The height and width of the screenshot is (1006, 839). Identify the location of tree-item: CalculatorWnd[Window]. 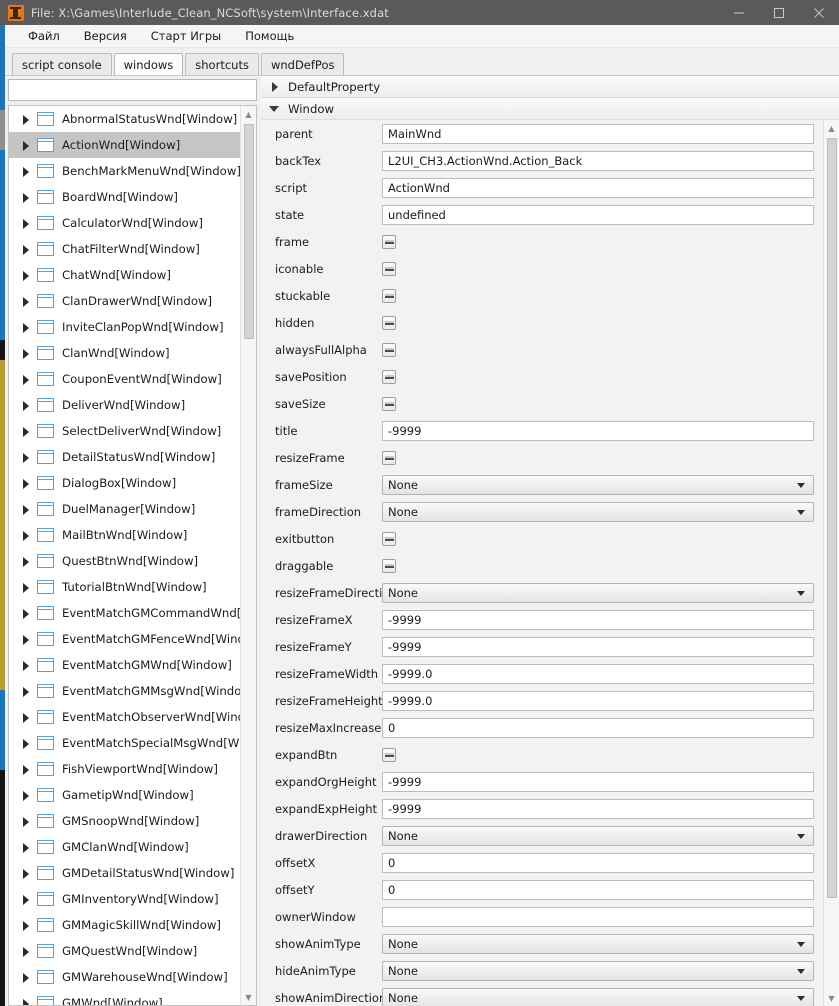
(124, 223).